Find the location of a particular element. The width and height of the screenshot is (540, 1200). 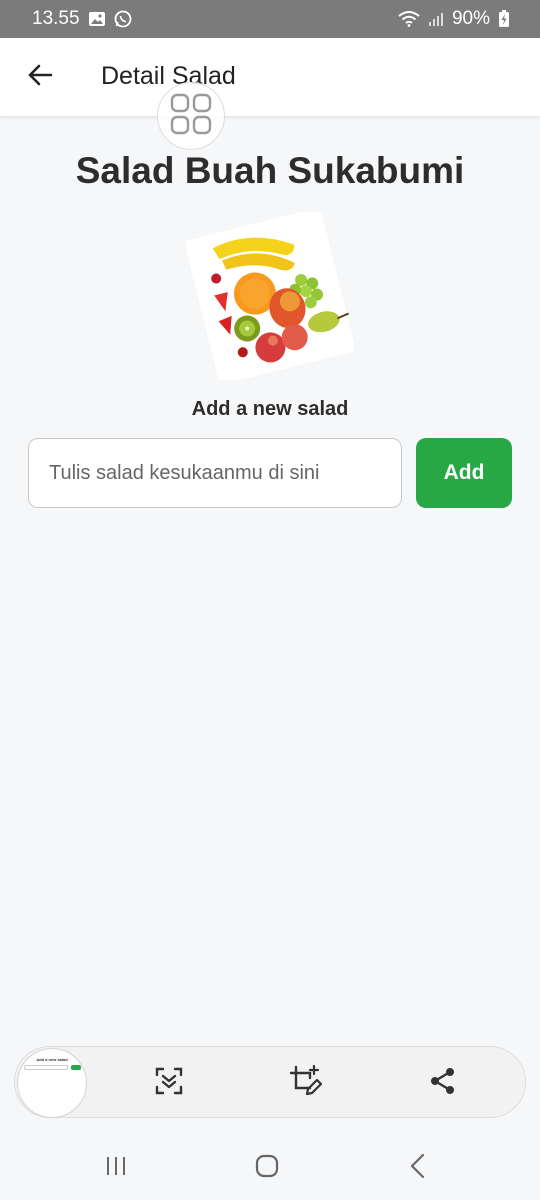

system-navigation-bar is located at coordinates (270, 1166).